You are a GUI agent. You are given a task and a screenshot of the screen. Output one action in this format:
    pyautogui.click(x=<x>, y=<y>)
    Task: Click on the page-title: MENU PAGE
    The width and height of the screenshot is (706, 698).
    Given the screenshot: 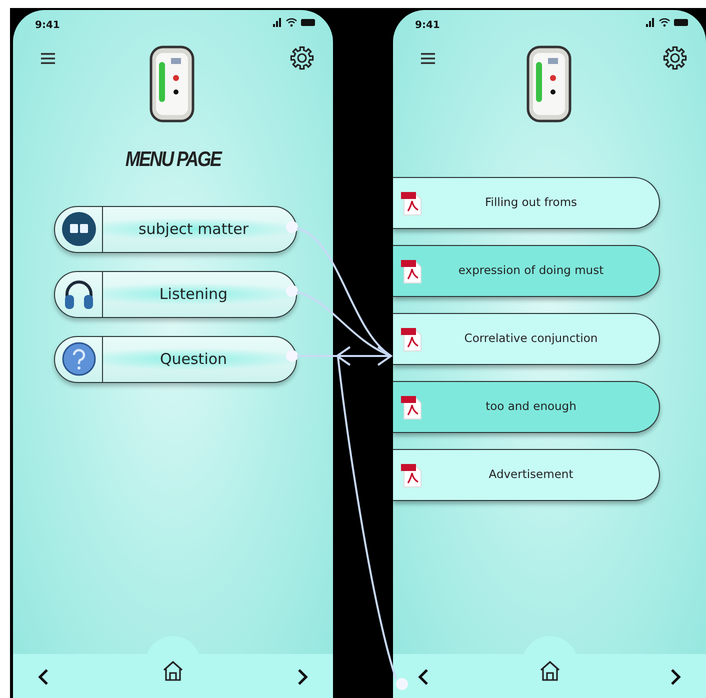 What is the action you would take?
    pyautogui.click(x=173, y=160)
    